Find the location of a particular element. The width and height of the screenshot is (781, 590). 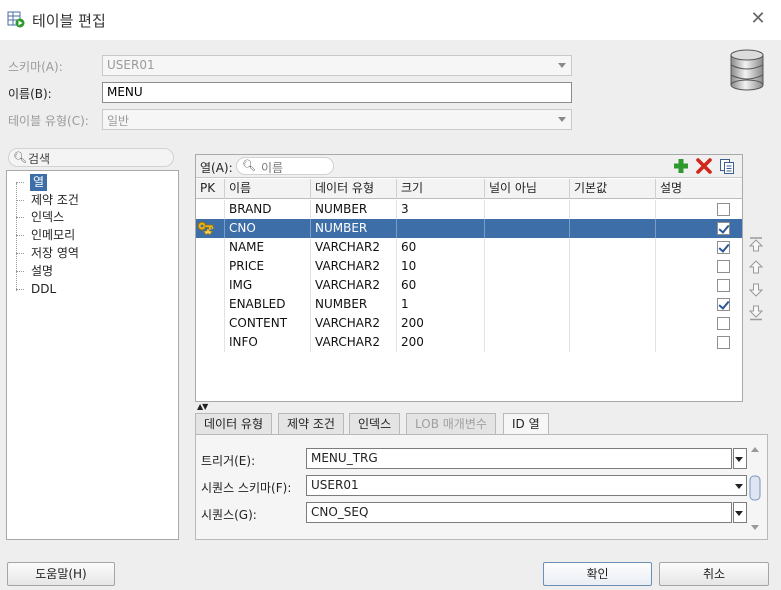

header-default: 기본값 is located at coordinates (613, 189).